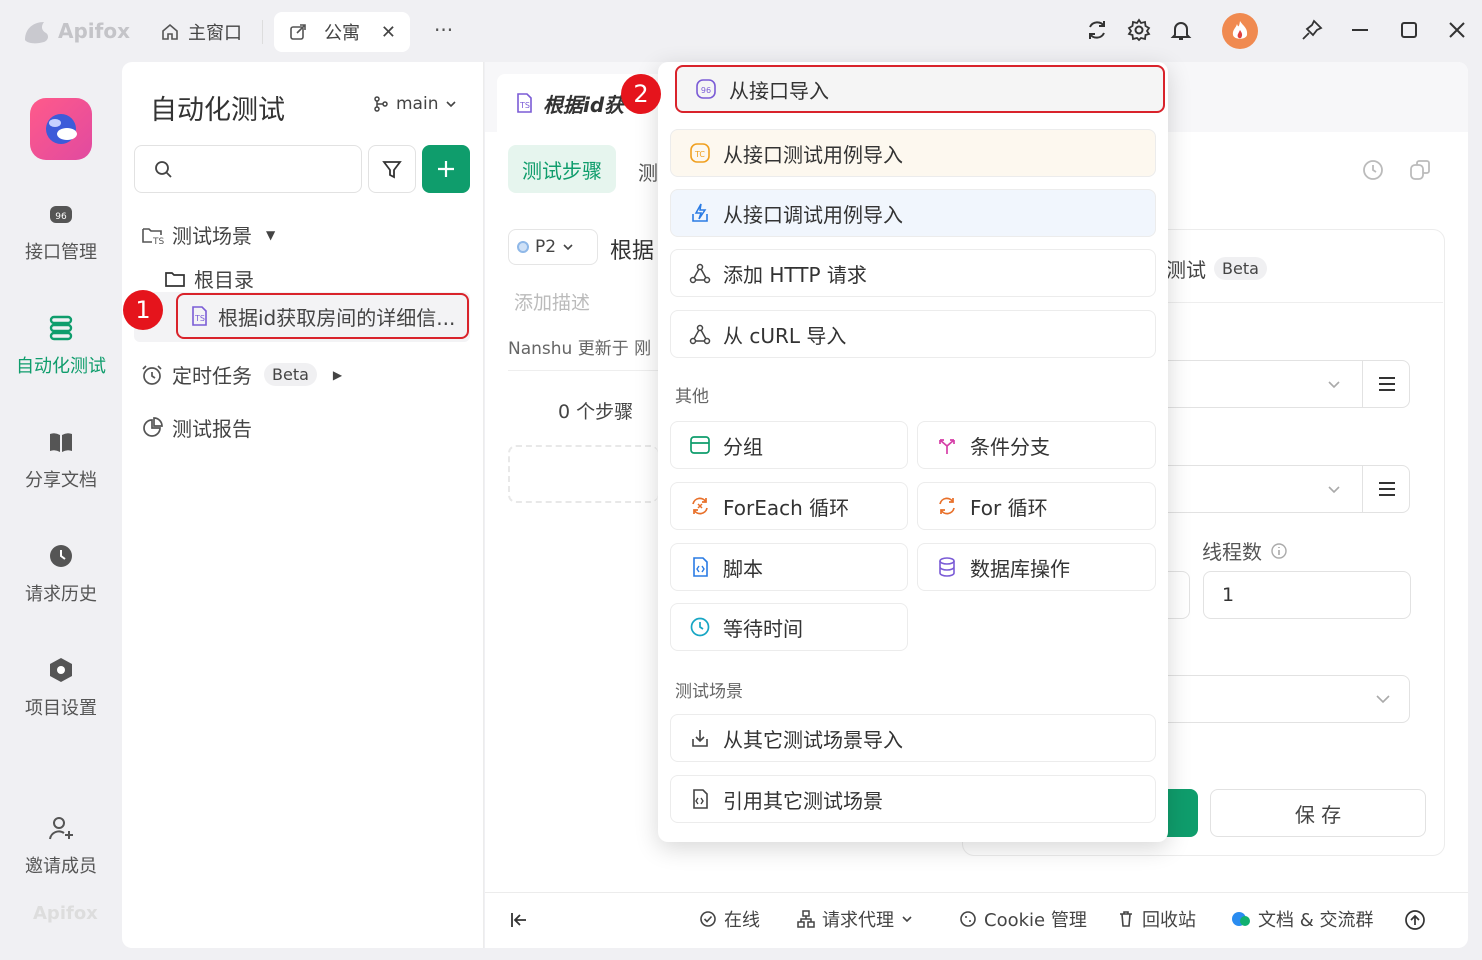 The width and height of the screenshot is (1482, 960). I want to click on app-name: Apifox, so click(94, 31).